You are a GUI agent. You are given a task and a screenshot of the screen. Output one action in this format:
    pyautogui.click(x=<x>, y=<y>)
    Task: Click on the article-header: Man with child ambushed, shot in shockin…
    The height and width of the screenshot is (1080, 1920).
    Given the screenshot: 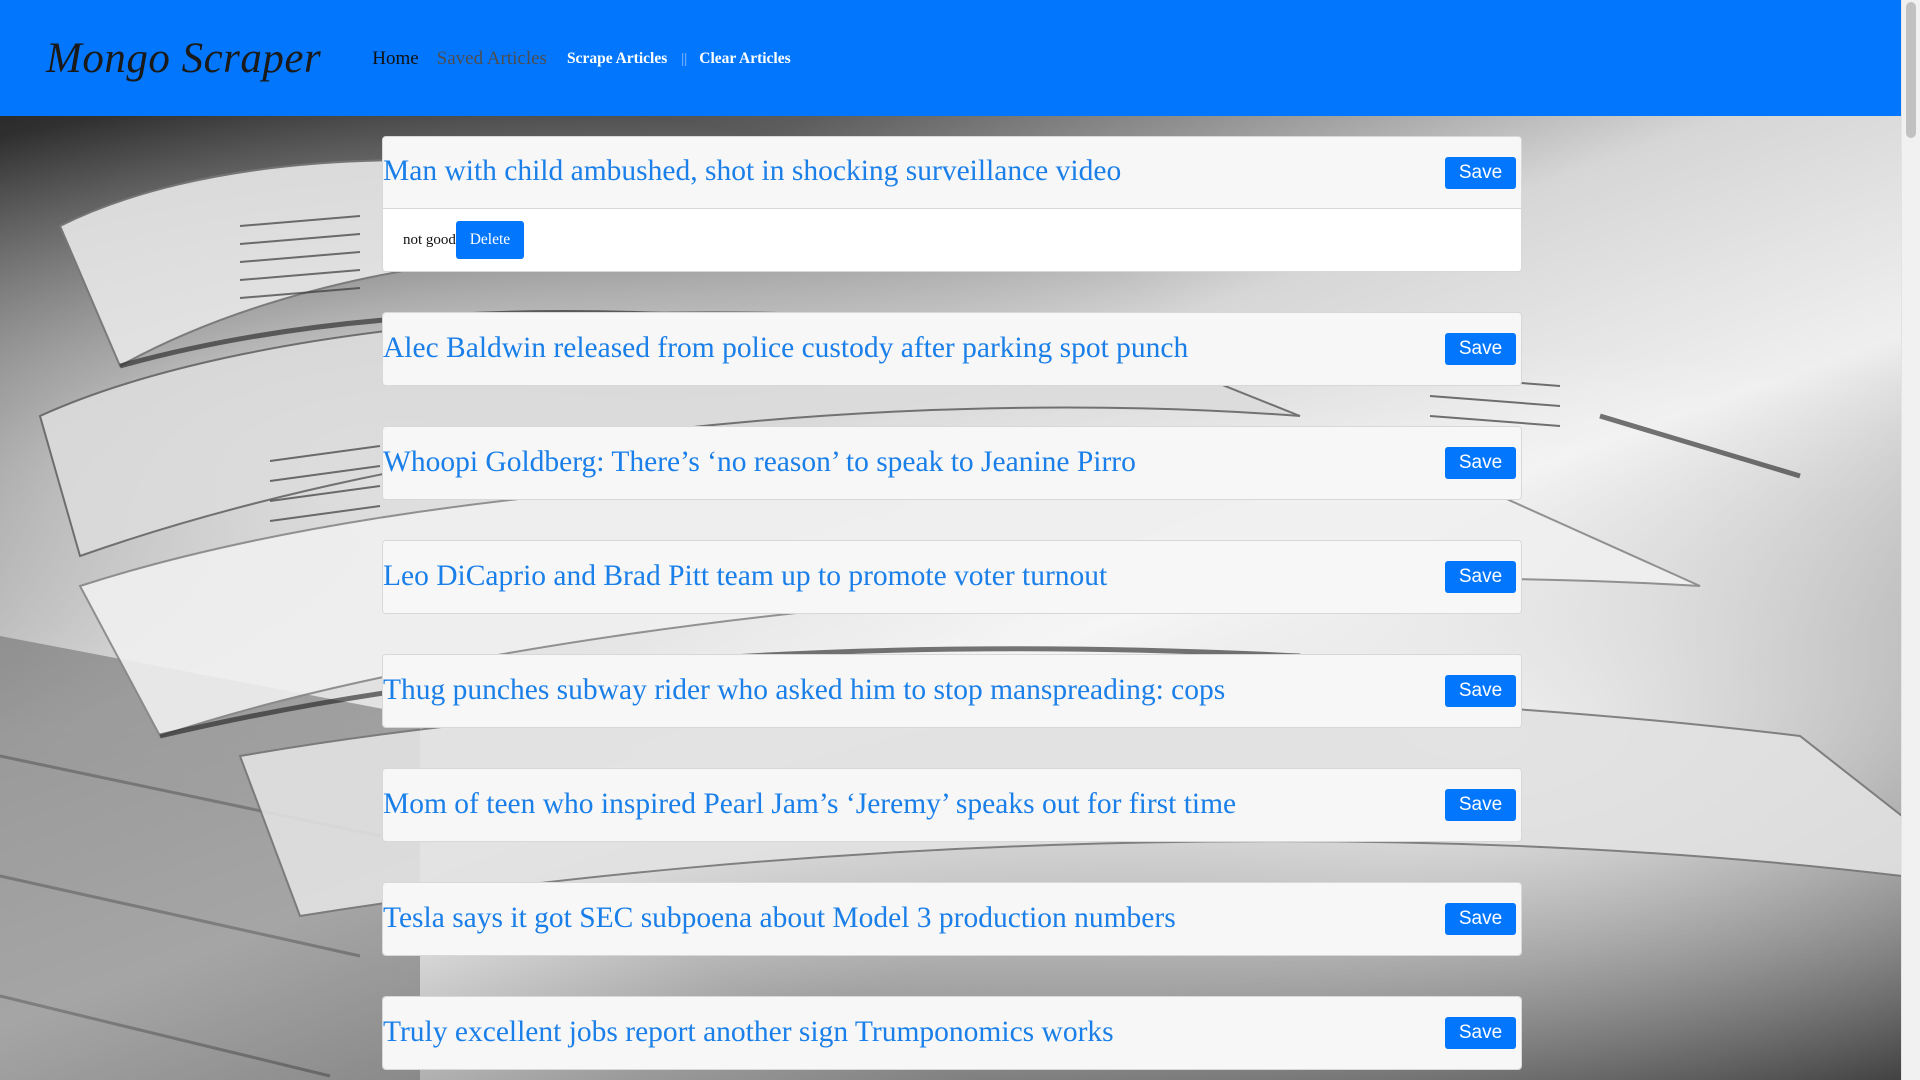 What is the action you would take?
    pyautogui.click(x=952, y=173)
    